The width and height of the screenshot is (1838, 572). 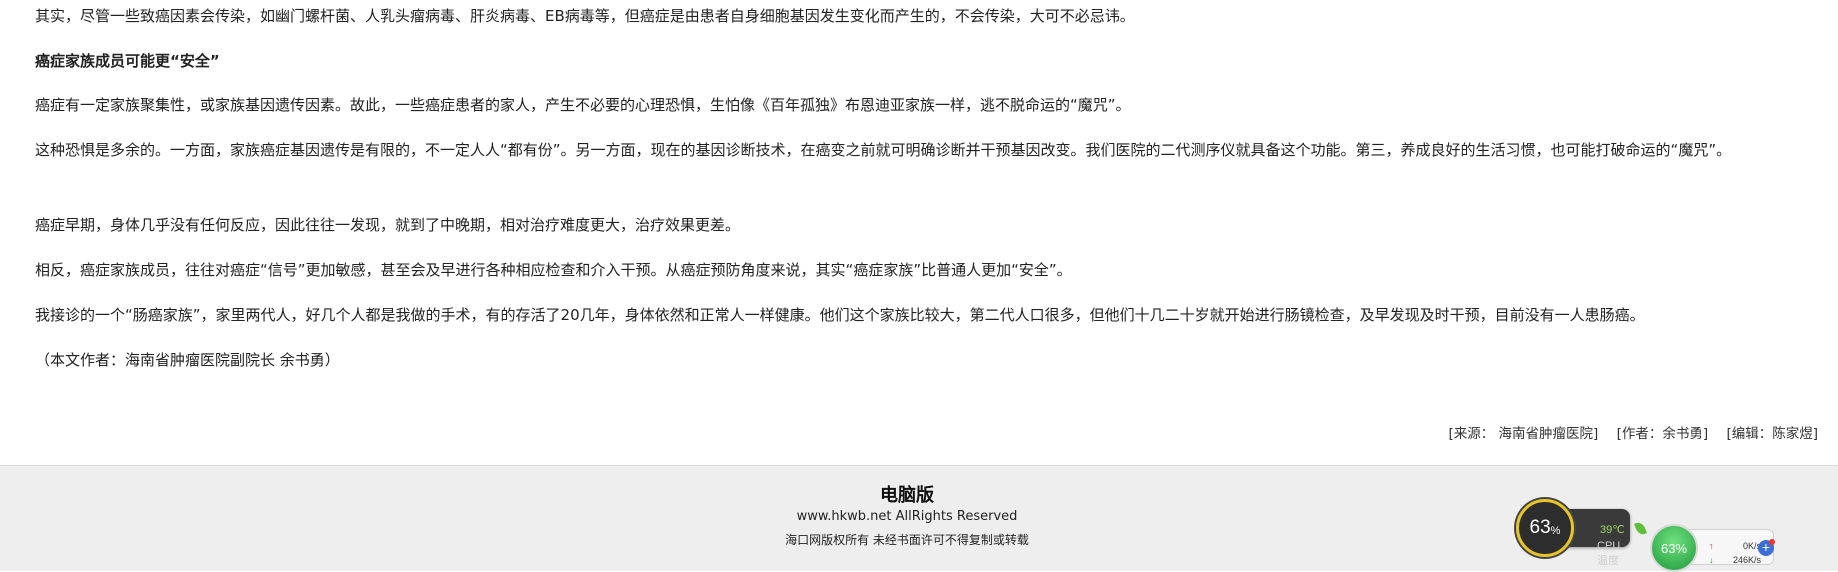 What do you see at coordinates (1612, 530) in the screenshot?
I see `cpu-temperature: 39℃` at bounding box center [1612, 530].